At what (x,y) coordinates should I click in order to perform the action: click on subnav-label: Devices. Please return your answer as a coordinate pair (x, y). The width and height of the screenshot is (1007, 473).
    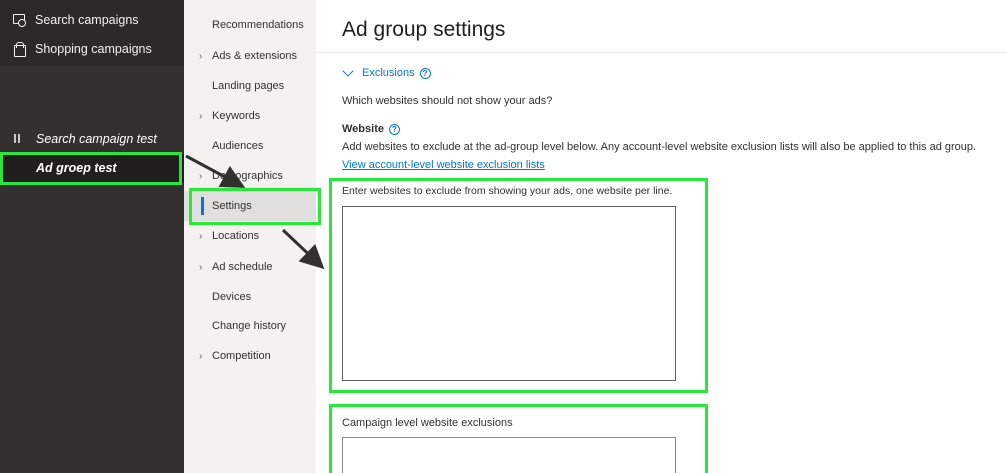
    Looking at the image, I should click on (232, 297).